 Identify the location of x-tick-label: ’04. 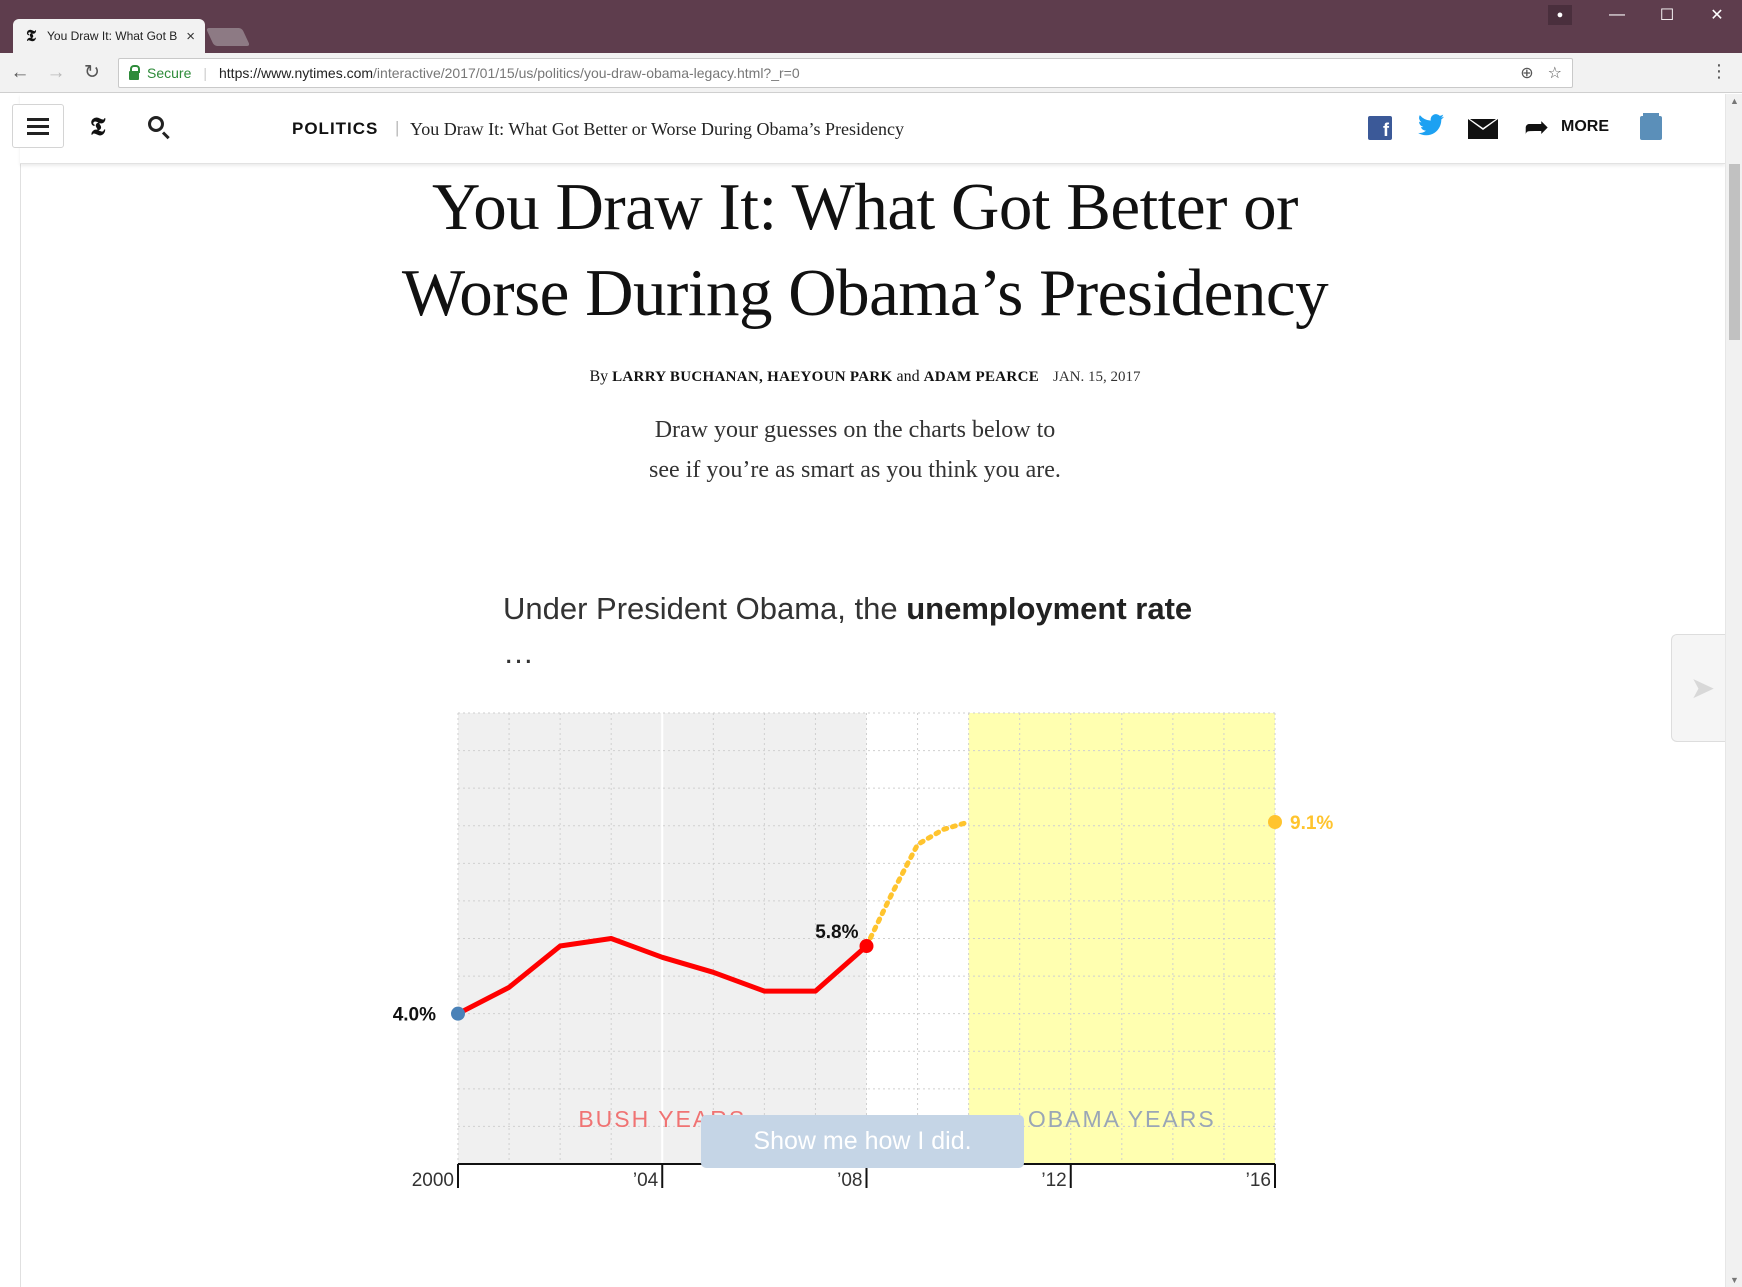
(646, 1180).